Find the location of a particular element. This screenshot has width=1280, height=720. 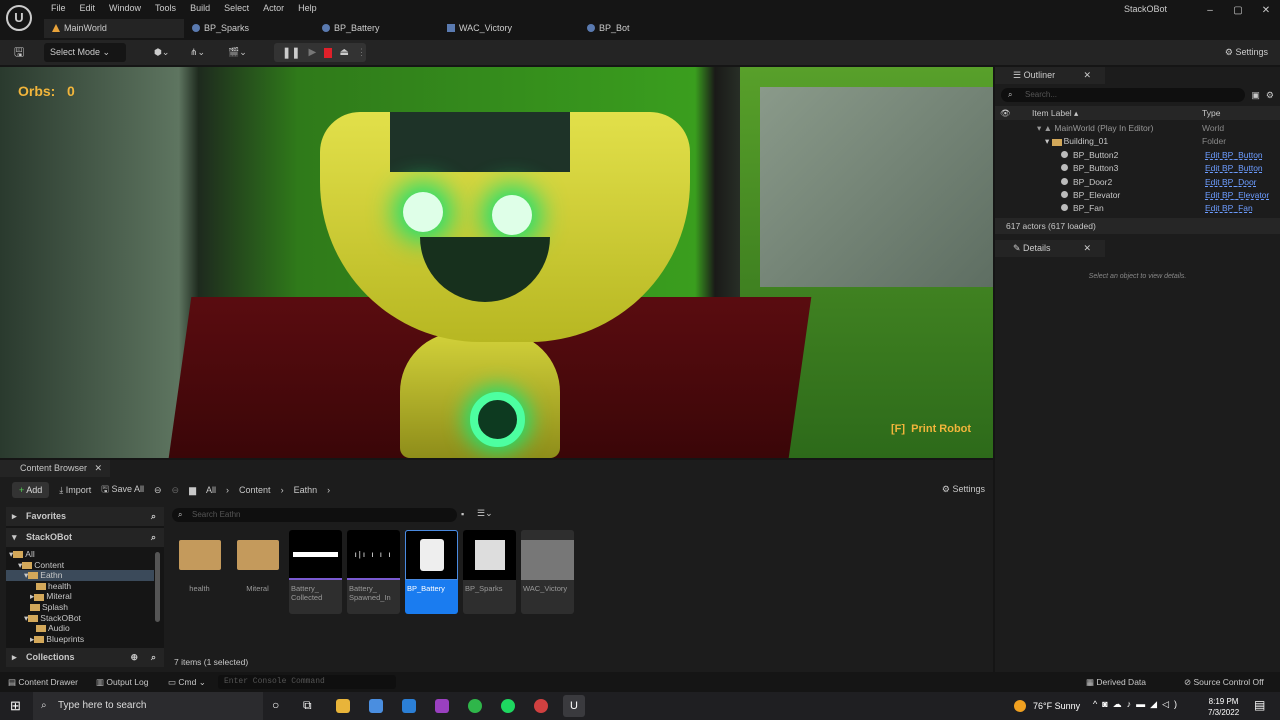

asset-tile: WAC_Victory is located at coordinates (547, 572).